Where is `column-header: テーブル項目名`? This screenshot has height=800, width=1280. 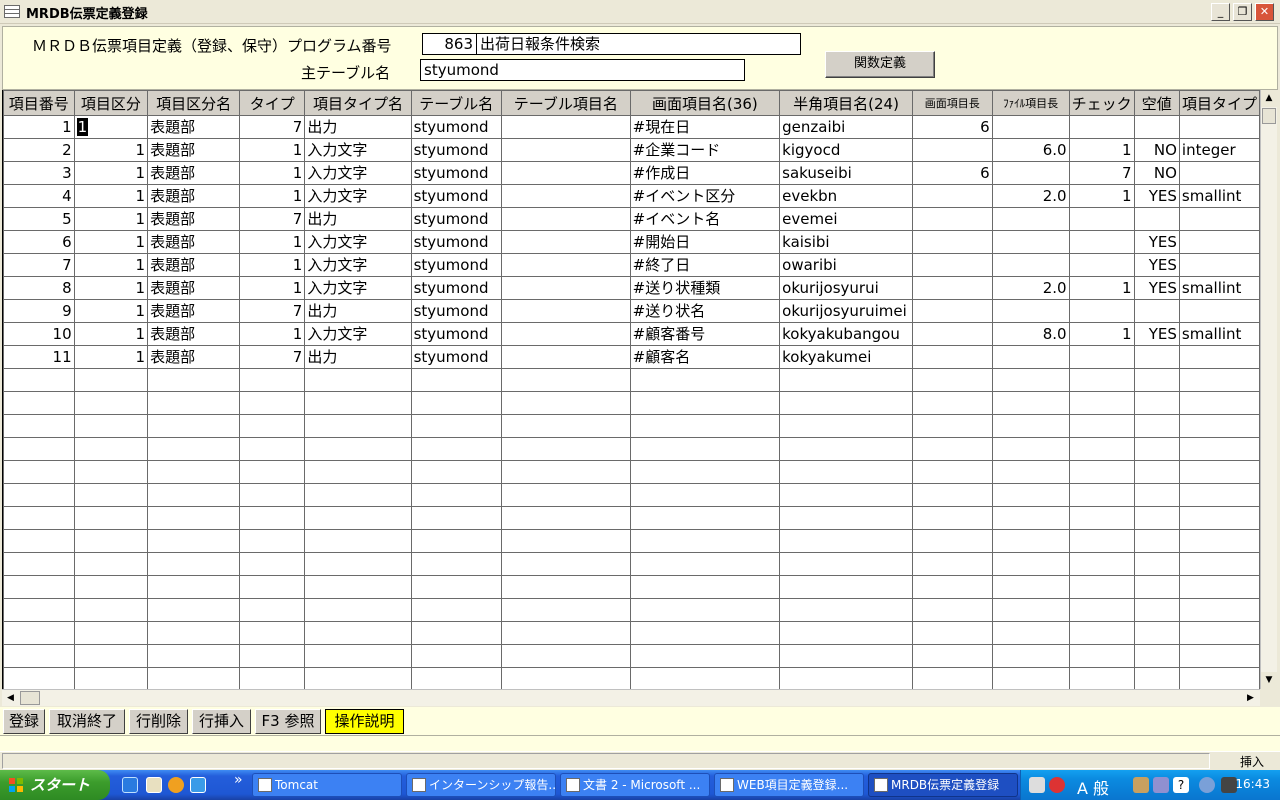 column-header: テーブル項目名 is located at coordinates (565, 103).